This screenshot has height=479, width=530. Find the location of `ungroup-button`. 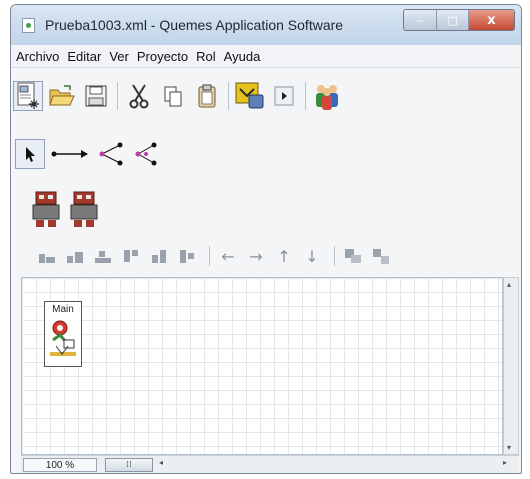

ungroup-button is located at coordinates (381, 256).